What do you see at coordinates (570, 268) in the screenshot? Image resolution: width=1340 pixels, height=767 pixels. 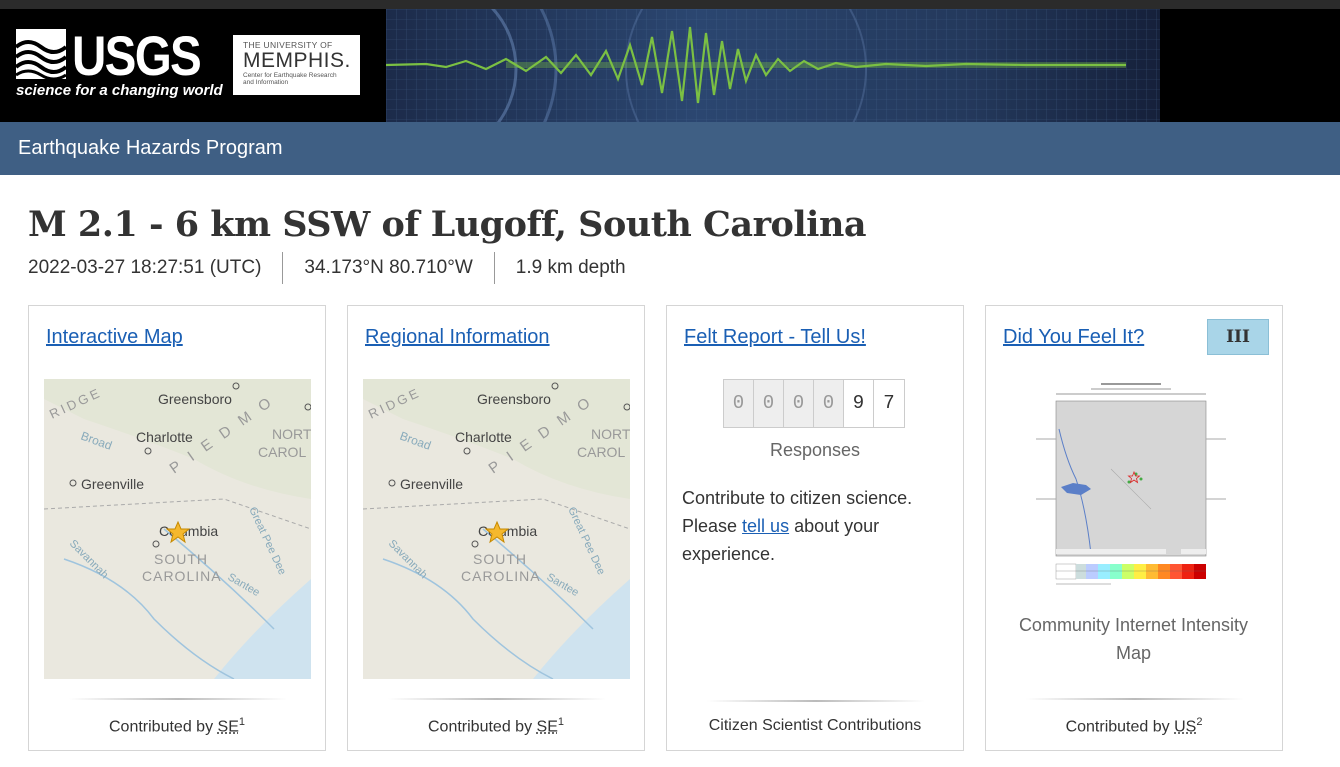 I see `event-depth: 1.9 km depth` at bounding box center [570, 268].